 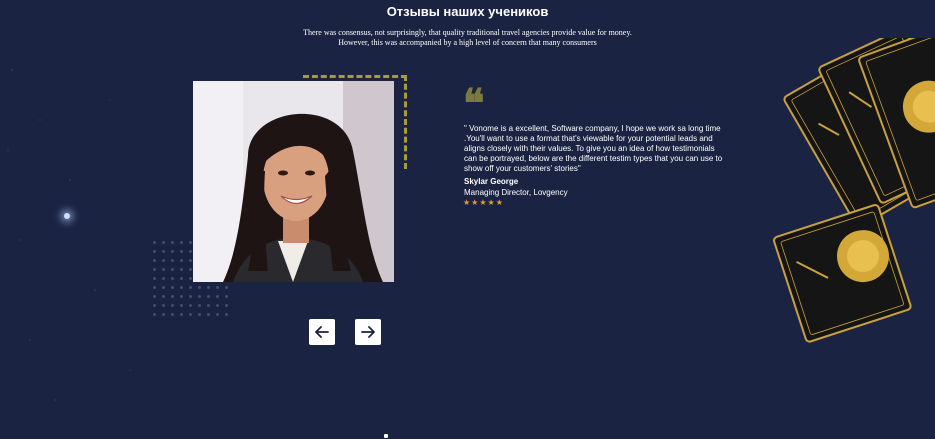 What do you see at coordinates (474, 103) in the screenshot?
I see `quote-icon: ❝` at bounding box center [474, 103].